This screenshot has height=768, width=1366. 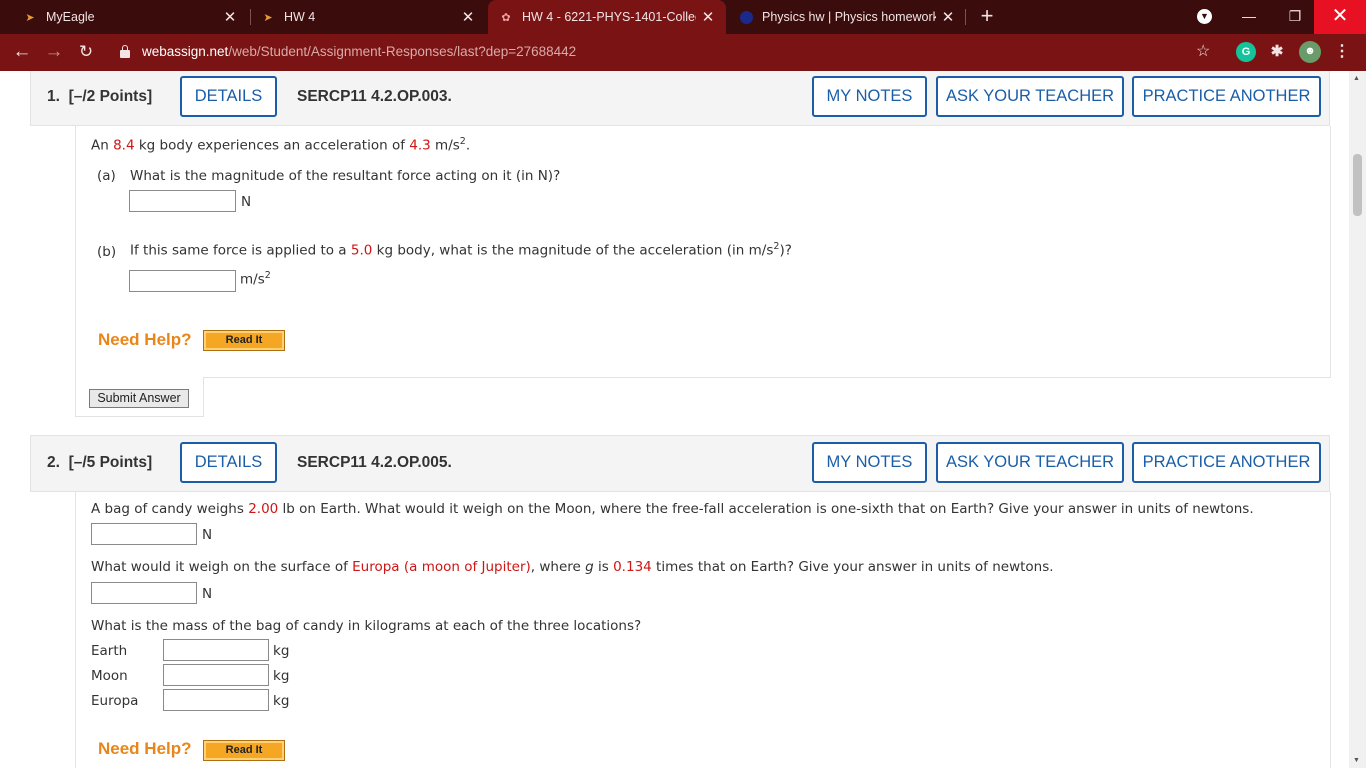 I want to click on europa-weight-unit: N, so click(x=207, y=594).